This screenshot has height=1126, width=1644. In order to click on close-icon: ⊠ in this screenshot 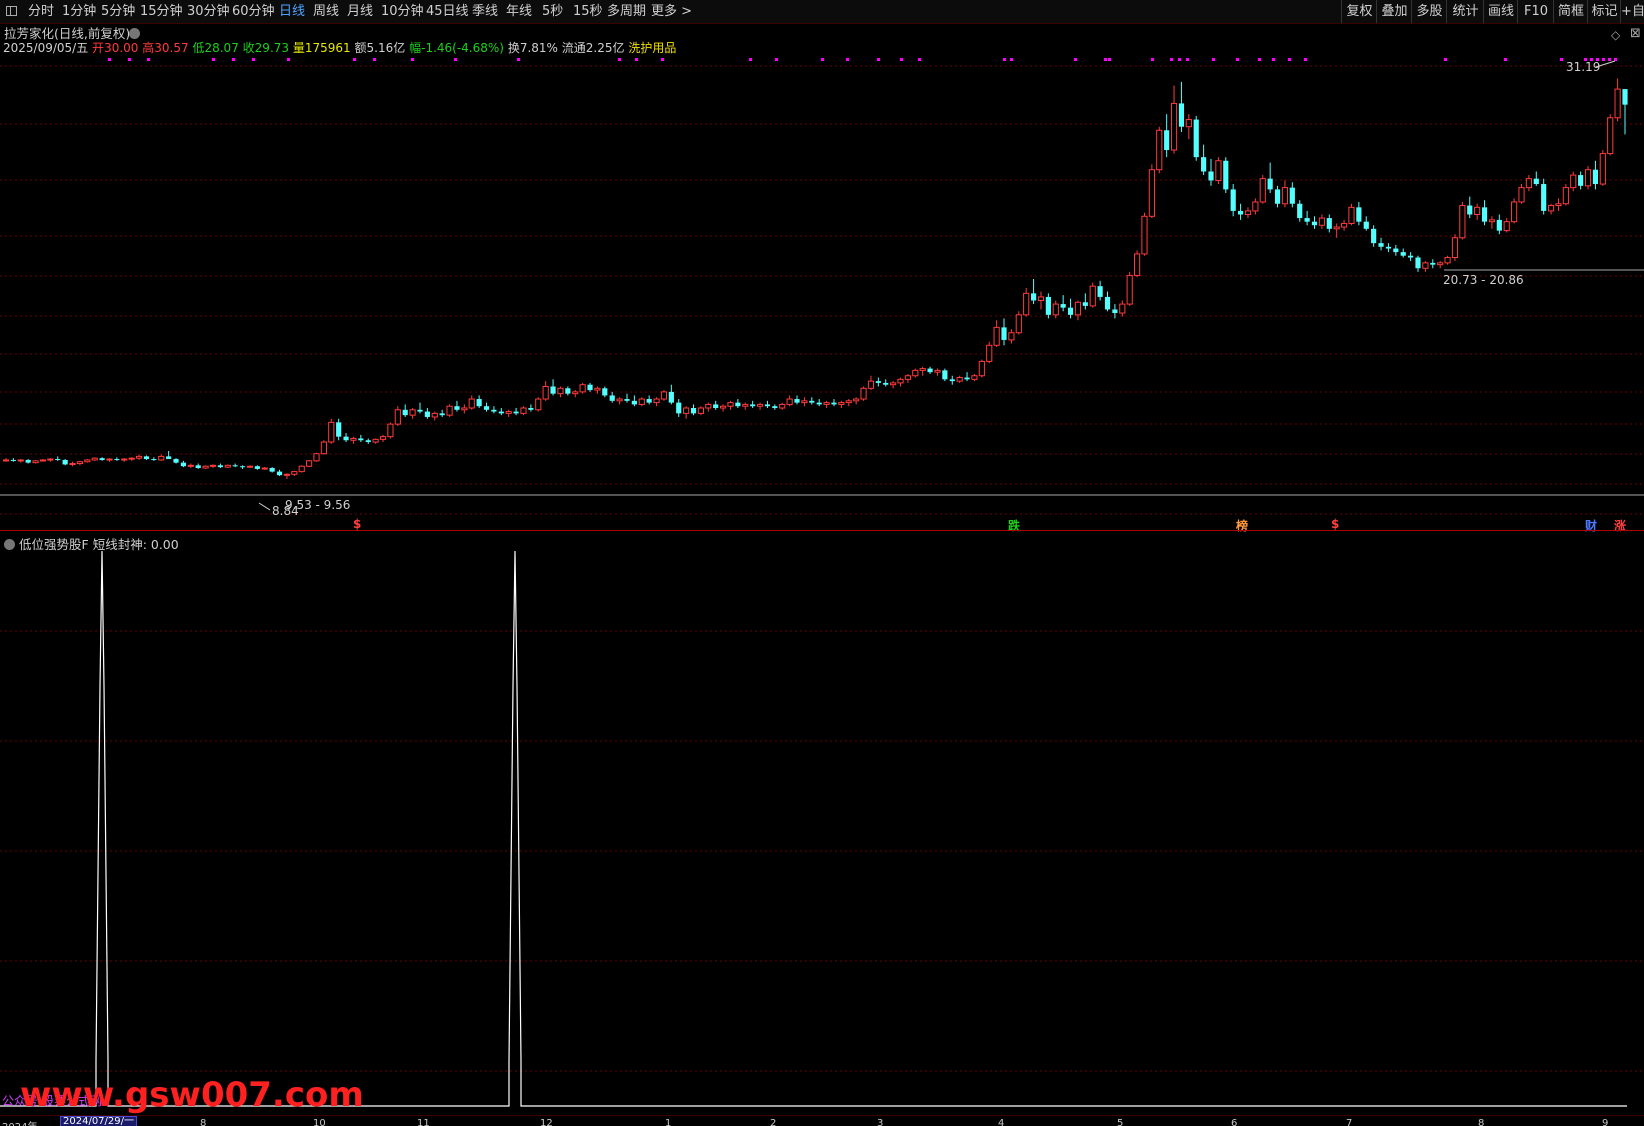, I will do `click(1635, 33)`.